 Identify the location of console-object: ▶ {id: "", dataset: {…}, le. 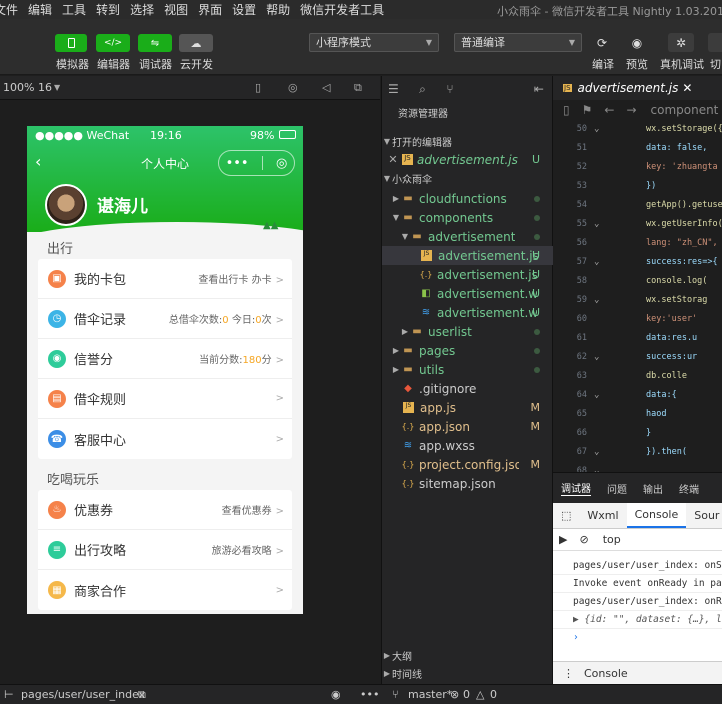
(637, 620).